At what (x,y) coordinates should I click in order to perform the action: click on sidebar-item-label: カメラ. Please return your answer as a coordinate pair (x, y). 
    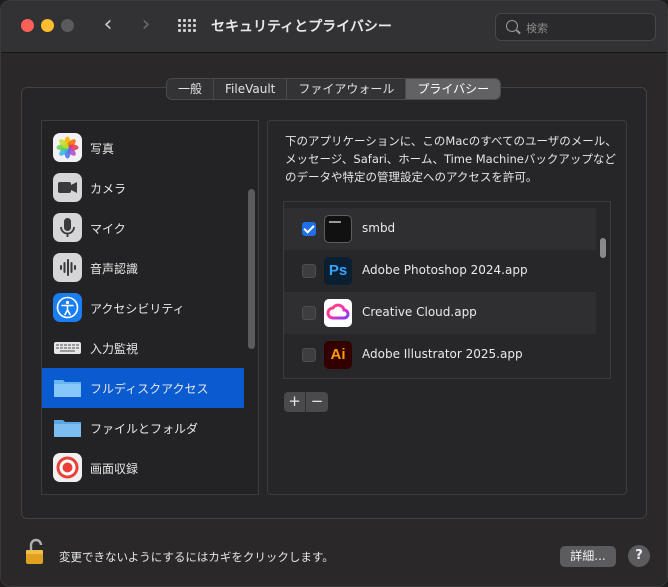
    Looking at the image, I should click on (108, 189).